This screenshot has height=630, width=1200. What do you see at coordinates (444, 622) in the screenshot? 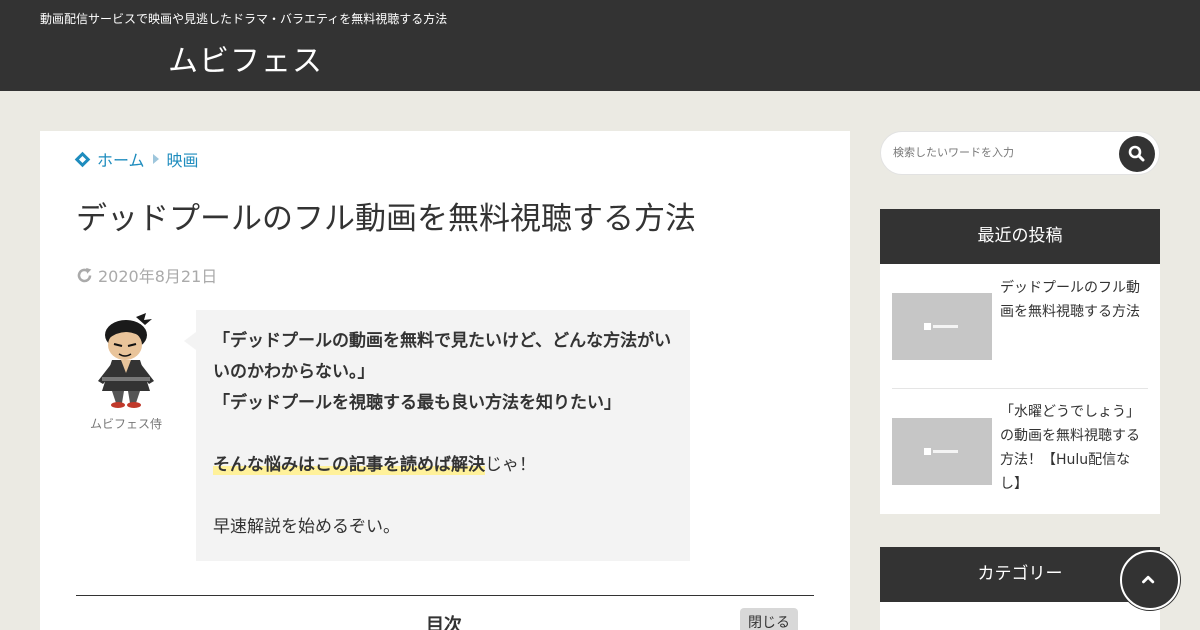
I see `toc-title: 目次` at bounding box center [444, 622].